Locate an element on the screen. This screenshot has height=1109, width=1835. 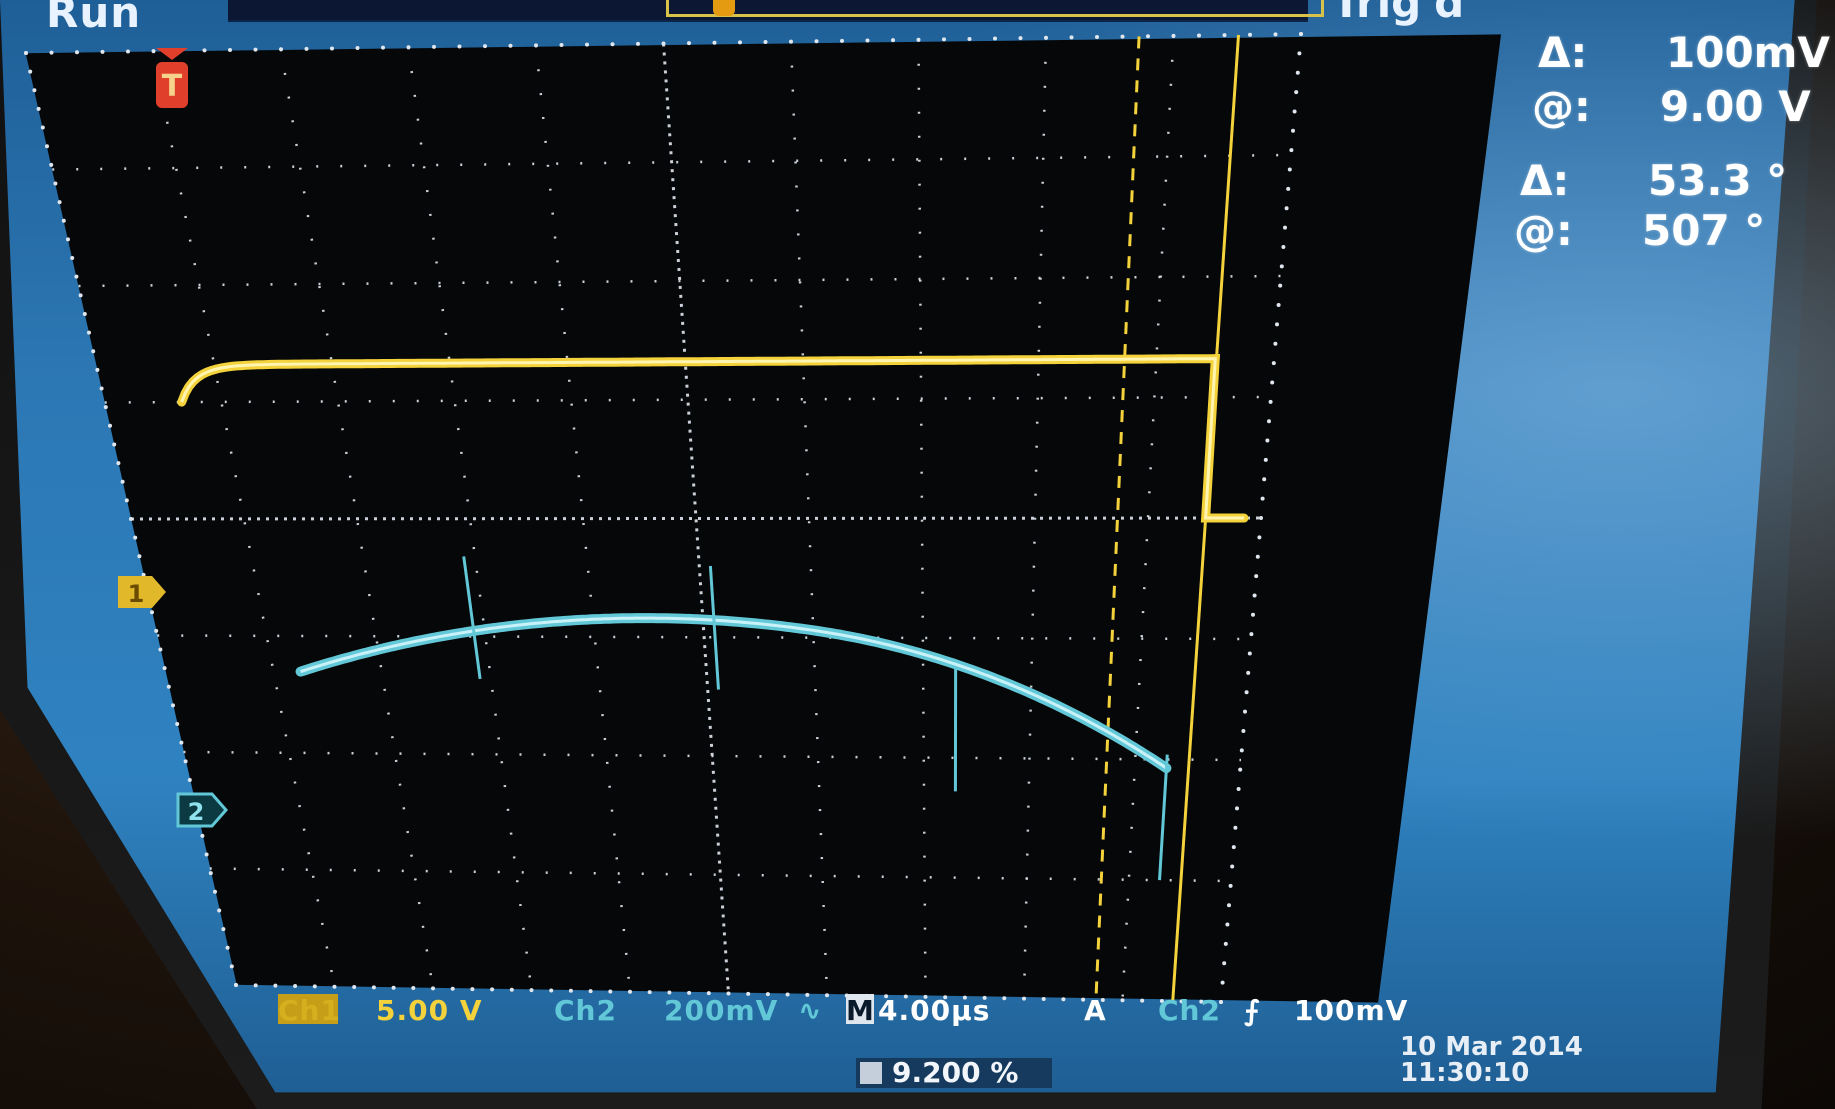
ch2-scale: 200mV is located at coordinates (721, 1010).